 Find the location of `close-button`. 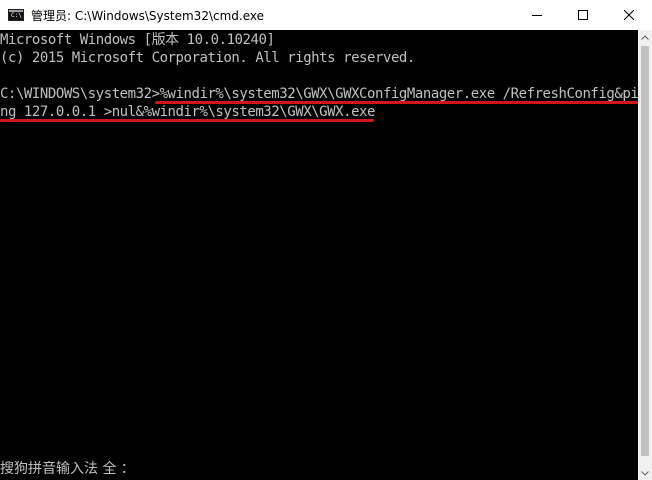

close-button is located at coordinates (629, 15).